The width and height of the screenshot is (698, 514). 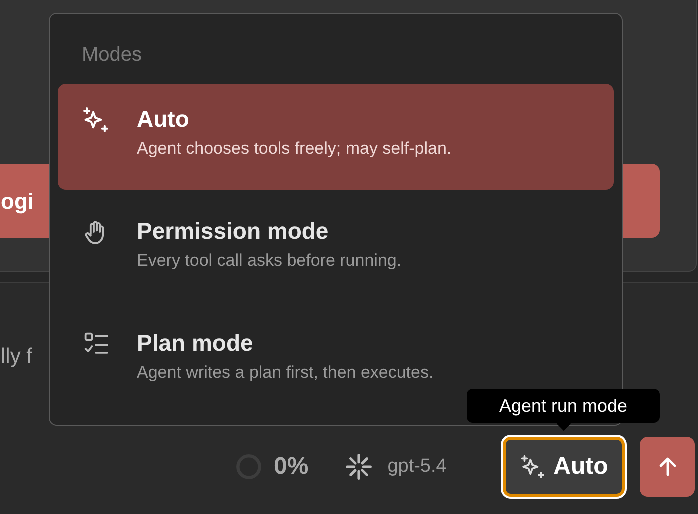 What do you see at coordinates (358, 467) in the screenshot?
I see `spinner-icon` at bounding box center [358, 467].